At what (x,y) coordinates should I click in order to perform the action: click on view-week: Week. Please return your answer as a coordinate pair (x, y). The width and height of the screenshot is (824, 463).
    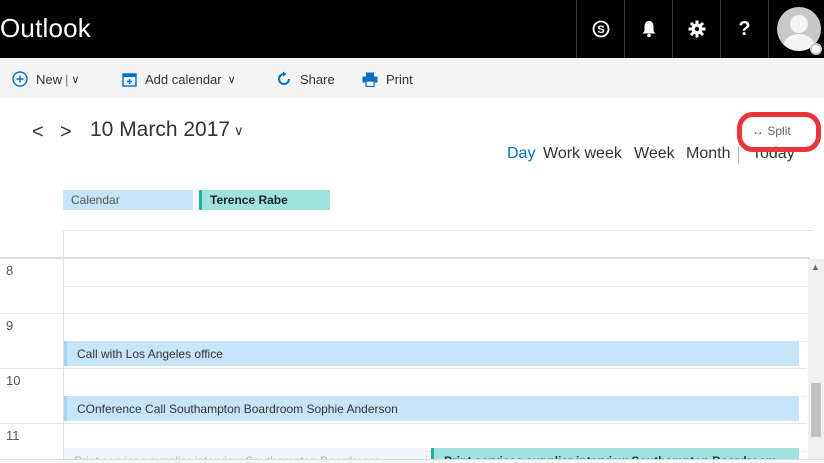
    Looking at the image, I should click on (654, 154).